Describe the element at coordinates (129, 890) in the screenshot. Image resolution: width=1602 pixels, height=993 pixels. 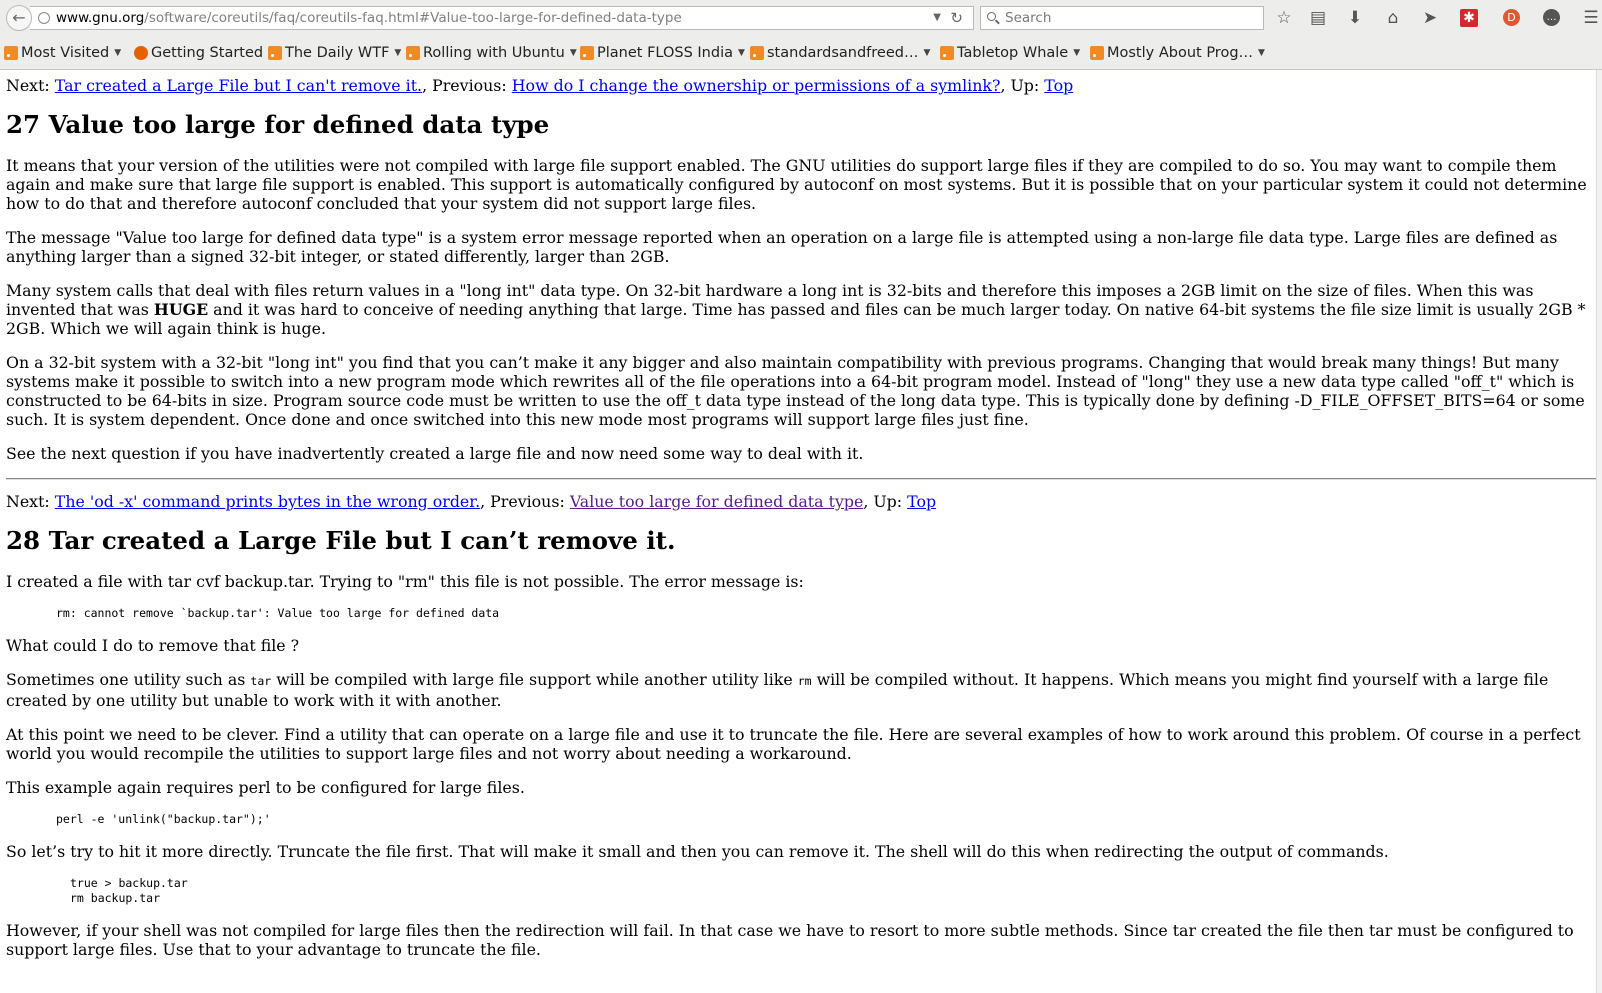
I see `code-block: true > backup.tar rm backup.tar` at that location.